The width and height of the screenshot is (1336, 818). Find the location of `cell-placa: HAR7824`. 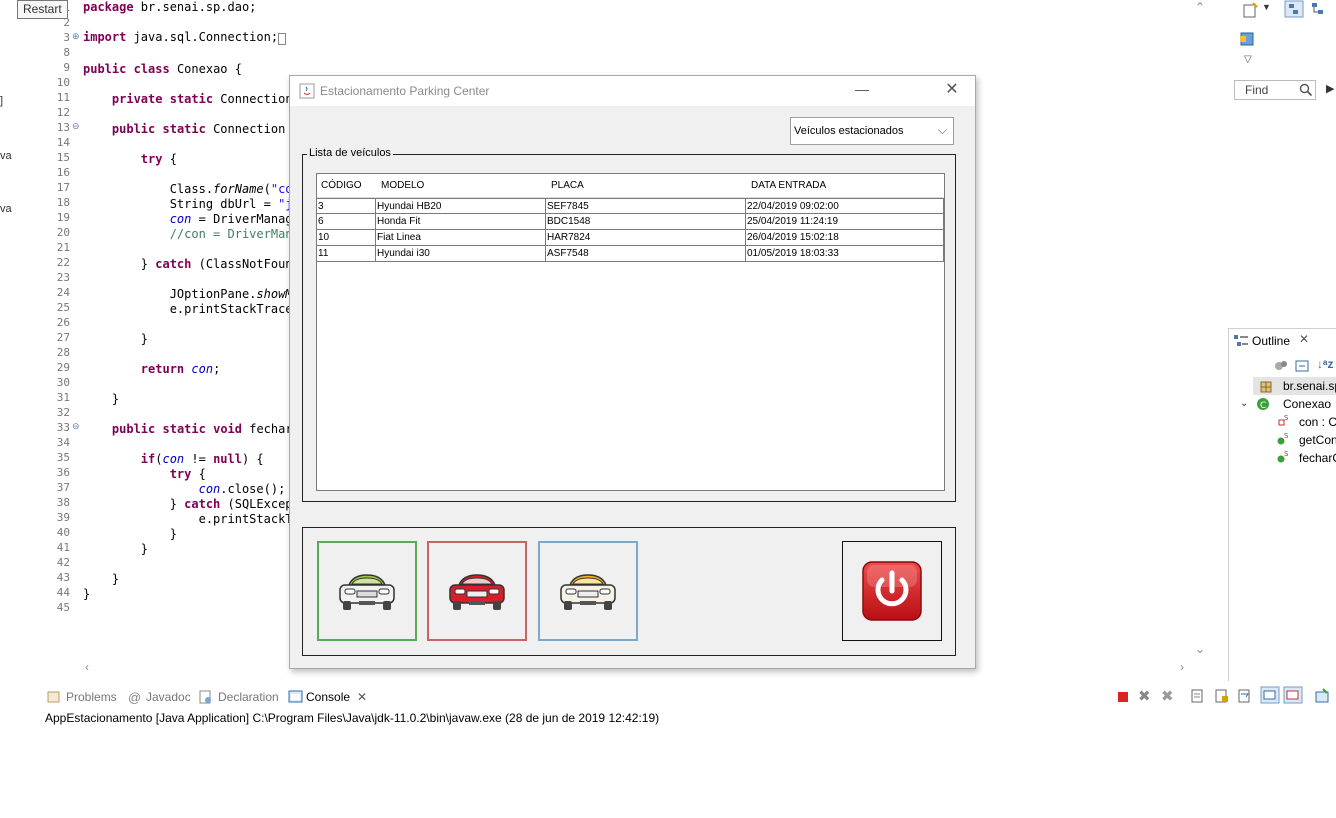

cell-placa: HAR7824 is located at coordinates (569, 237).